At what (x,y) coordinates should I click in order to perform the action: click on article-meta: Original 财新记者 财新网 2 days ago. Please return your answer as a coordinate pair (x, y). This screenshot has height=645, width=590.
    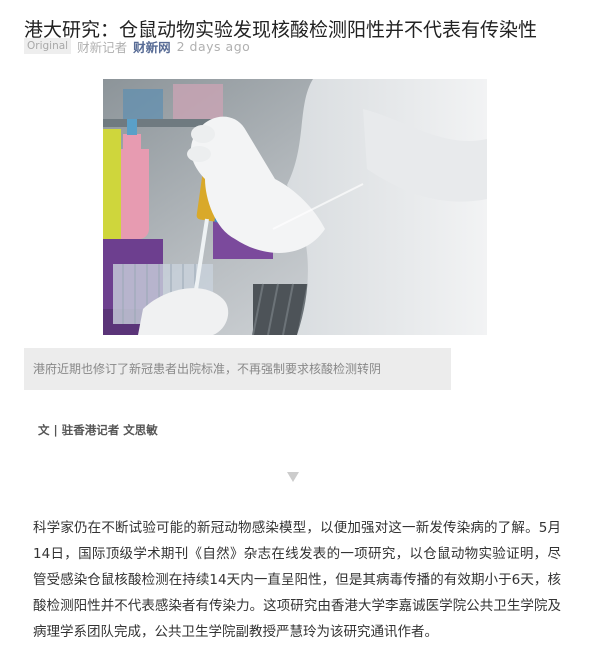
    Looking at the image, I should click on (137, 46).